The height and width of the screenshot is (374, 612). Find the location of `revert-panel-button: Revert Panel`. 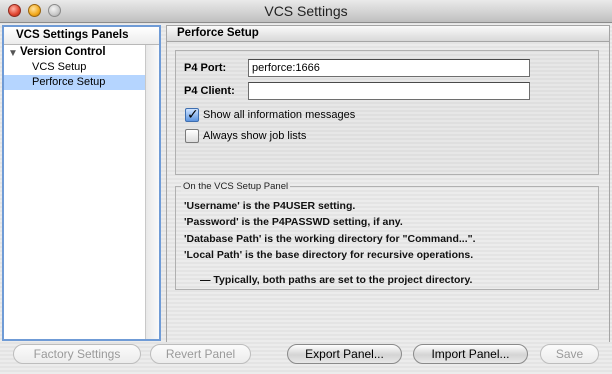

revert-panel-button: Revert Panel is located at coordinates (200, 354).